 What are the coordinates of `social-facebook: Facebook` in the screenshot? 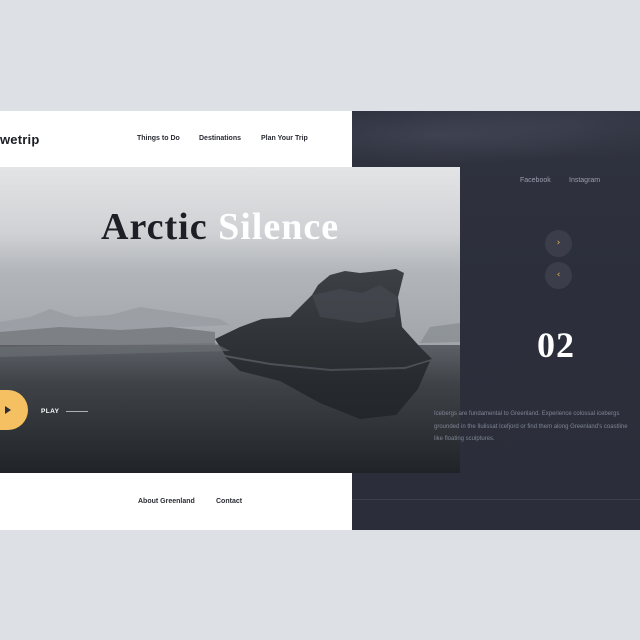 It's located at (535, 180).